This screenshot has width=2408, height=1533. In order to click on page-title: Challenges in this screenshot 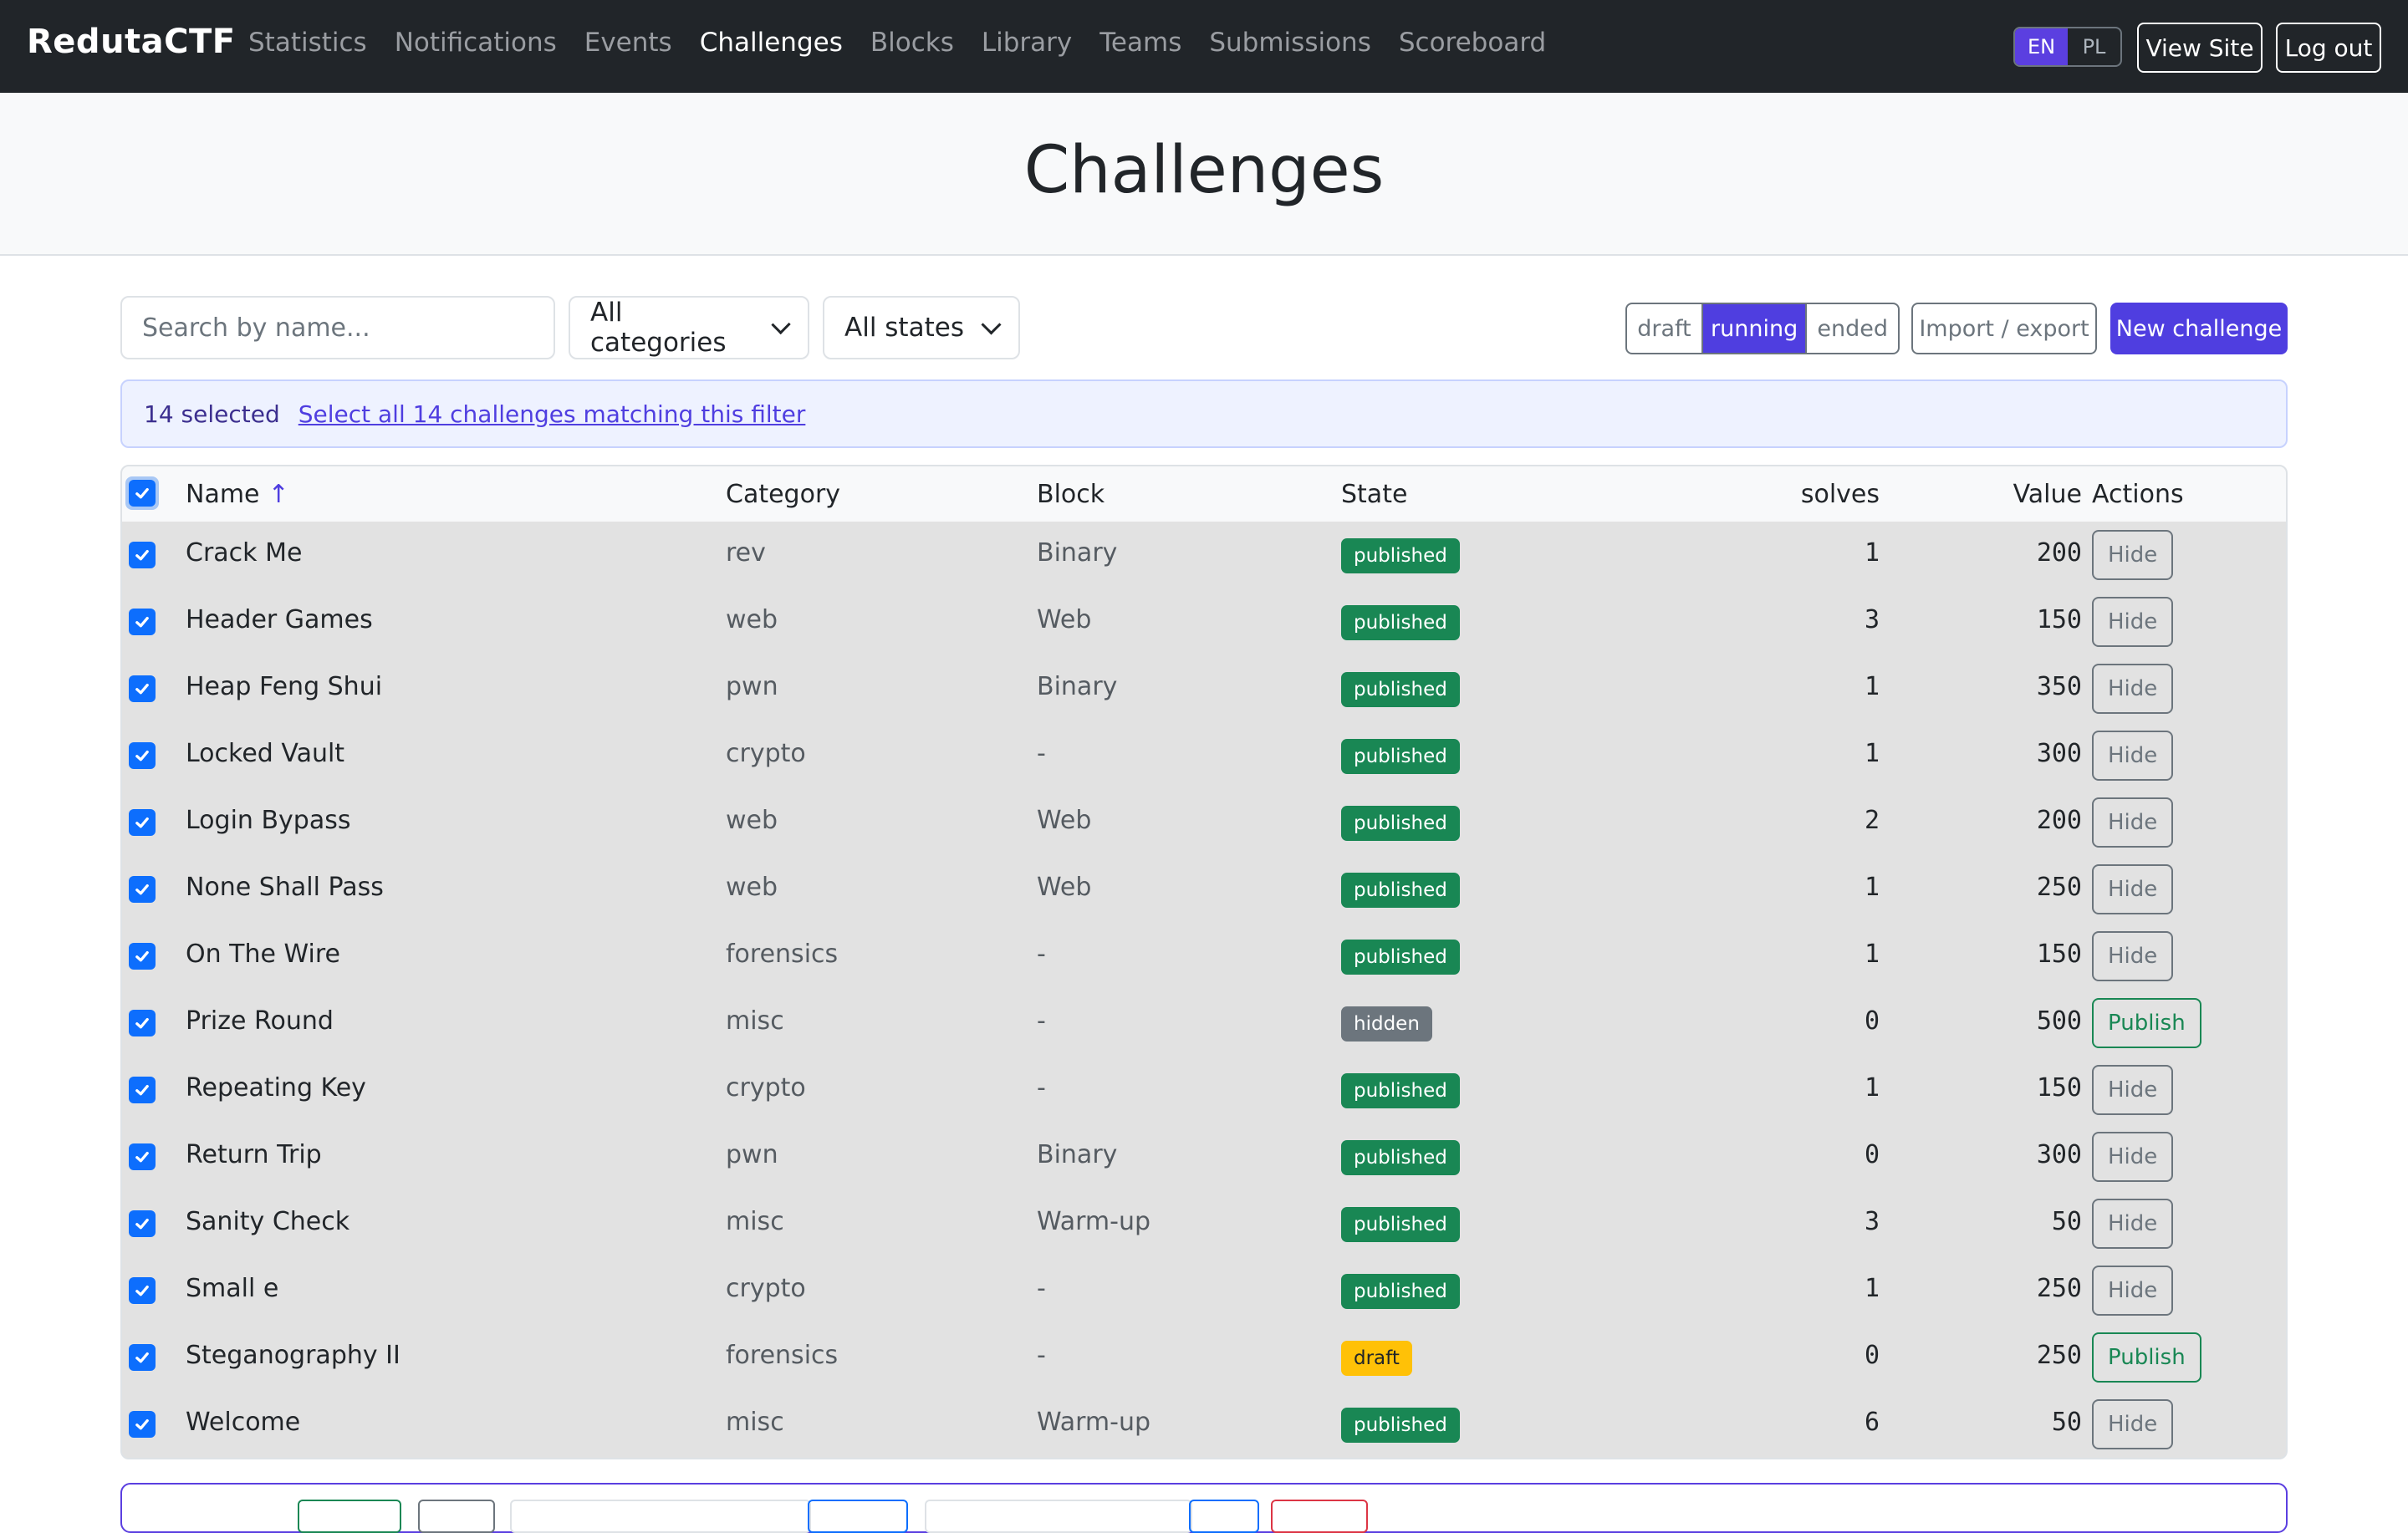, I will do `click(1204, 171)`.